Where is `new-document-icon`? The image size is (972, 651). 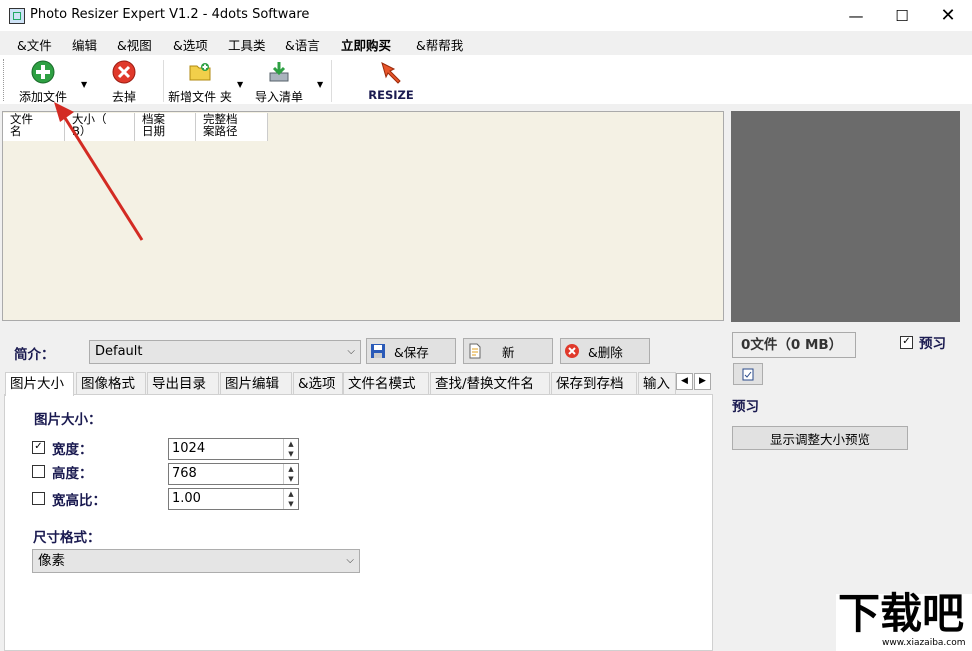
new-document-icon is located at coordinates (475, 351).